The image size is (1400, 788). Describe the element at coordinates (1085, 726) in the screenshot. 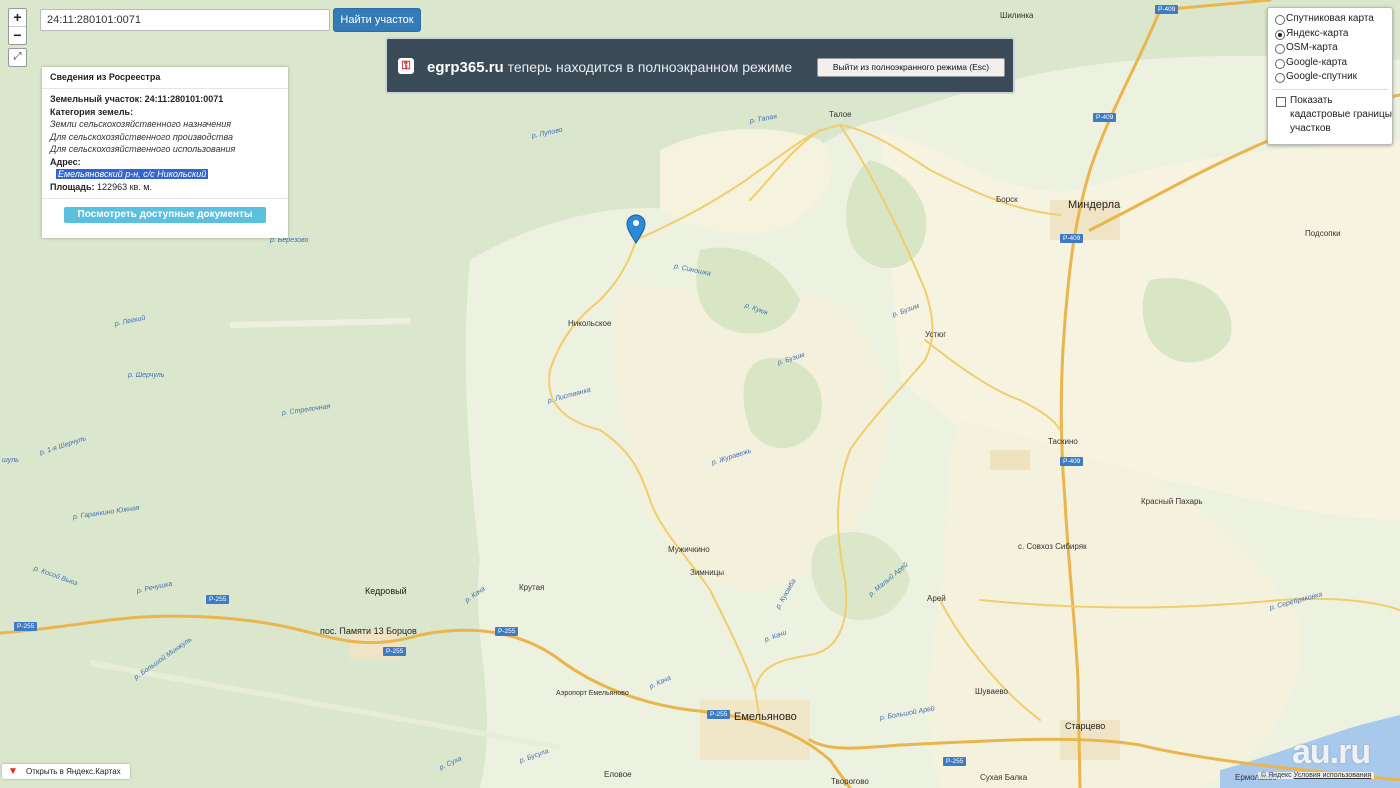

I see `place-label: Старцево` at that location.